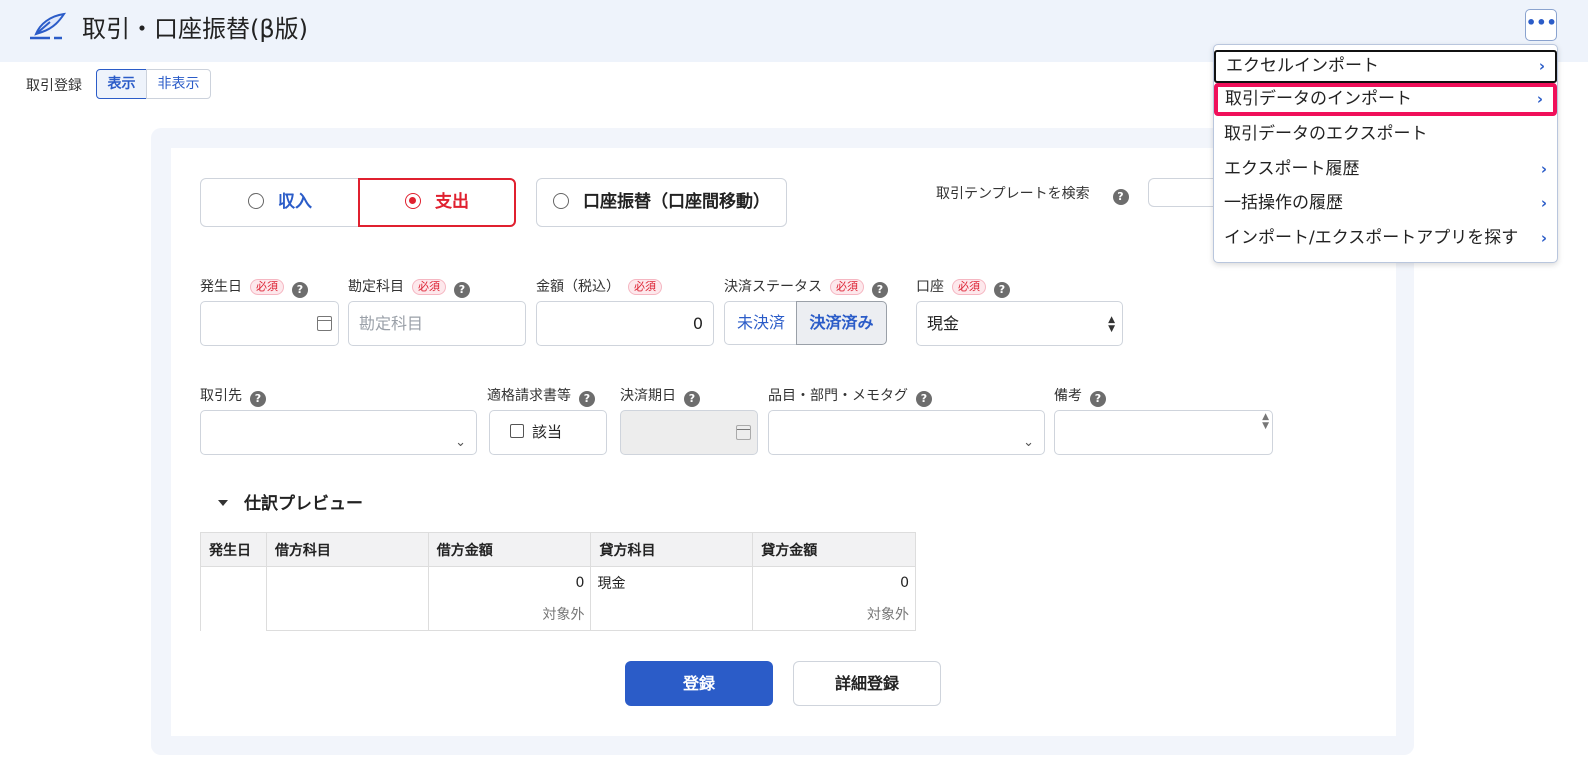  Describe the element at coordinates (195, 29) in the screenshot. I see `page-title: 取引・口座振替(β版)` at that location.